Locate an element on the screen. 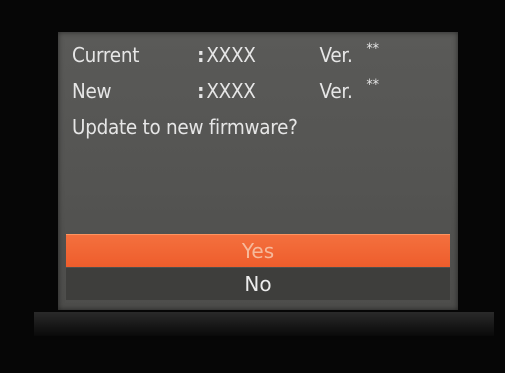 This screenshot has height=373, width=505. new-version-value: XXXX is located at coordinates (231, 91).